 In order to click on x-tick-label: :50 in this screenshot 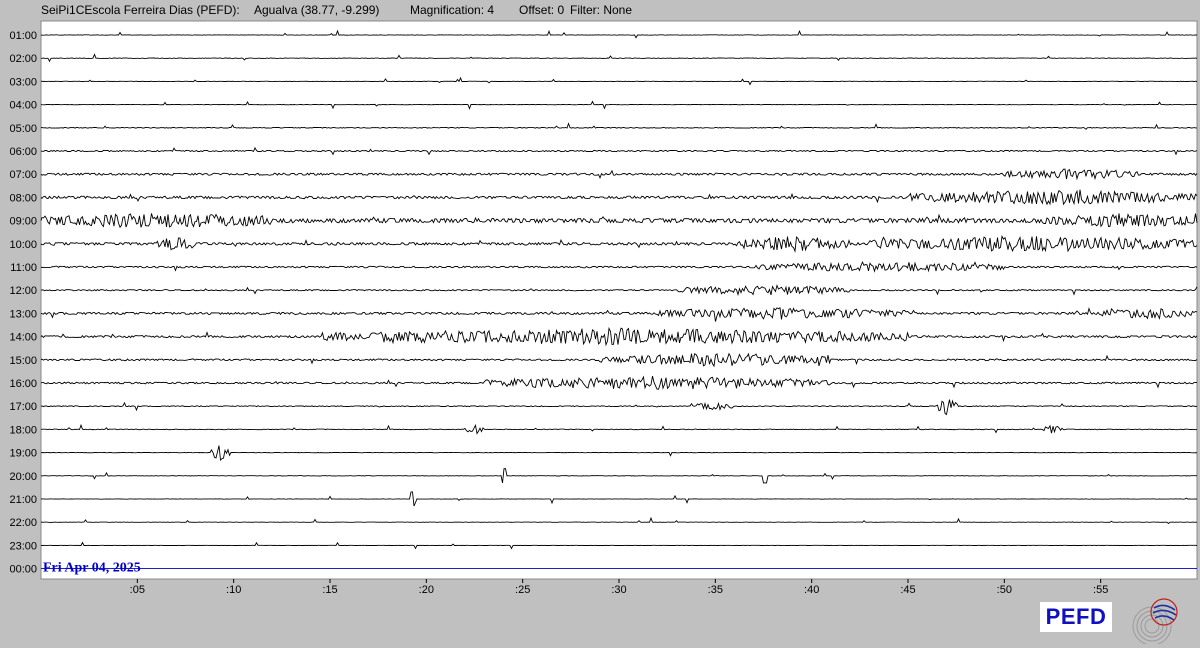, I will do `click(1004, 590)`.